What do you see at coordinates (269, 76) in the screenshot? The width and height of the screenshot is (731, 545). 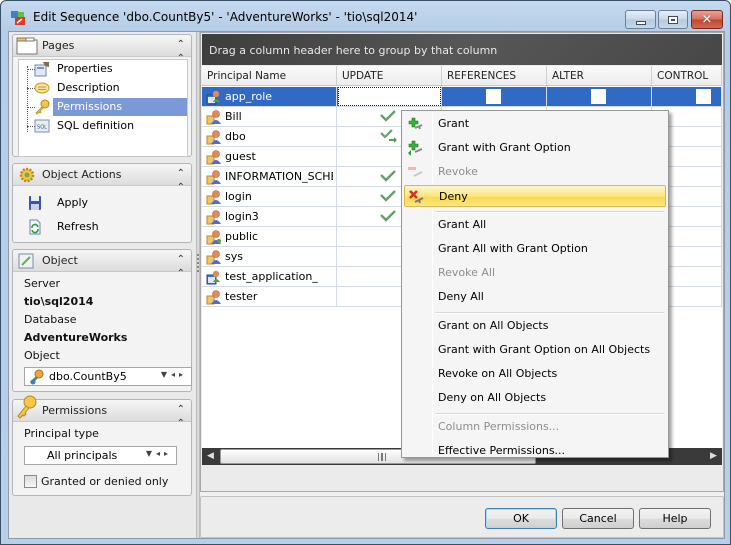 I see `column-header-principal-name: Principal Name` at bounding box center [269, 76].